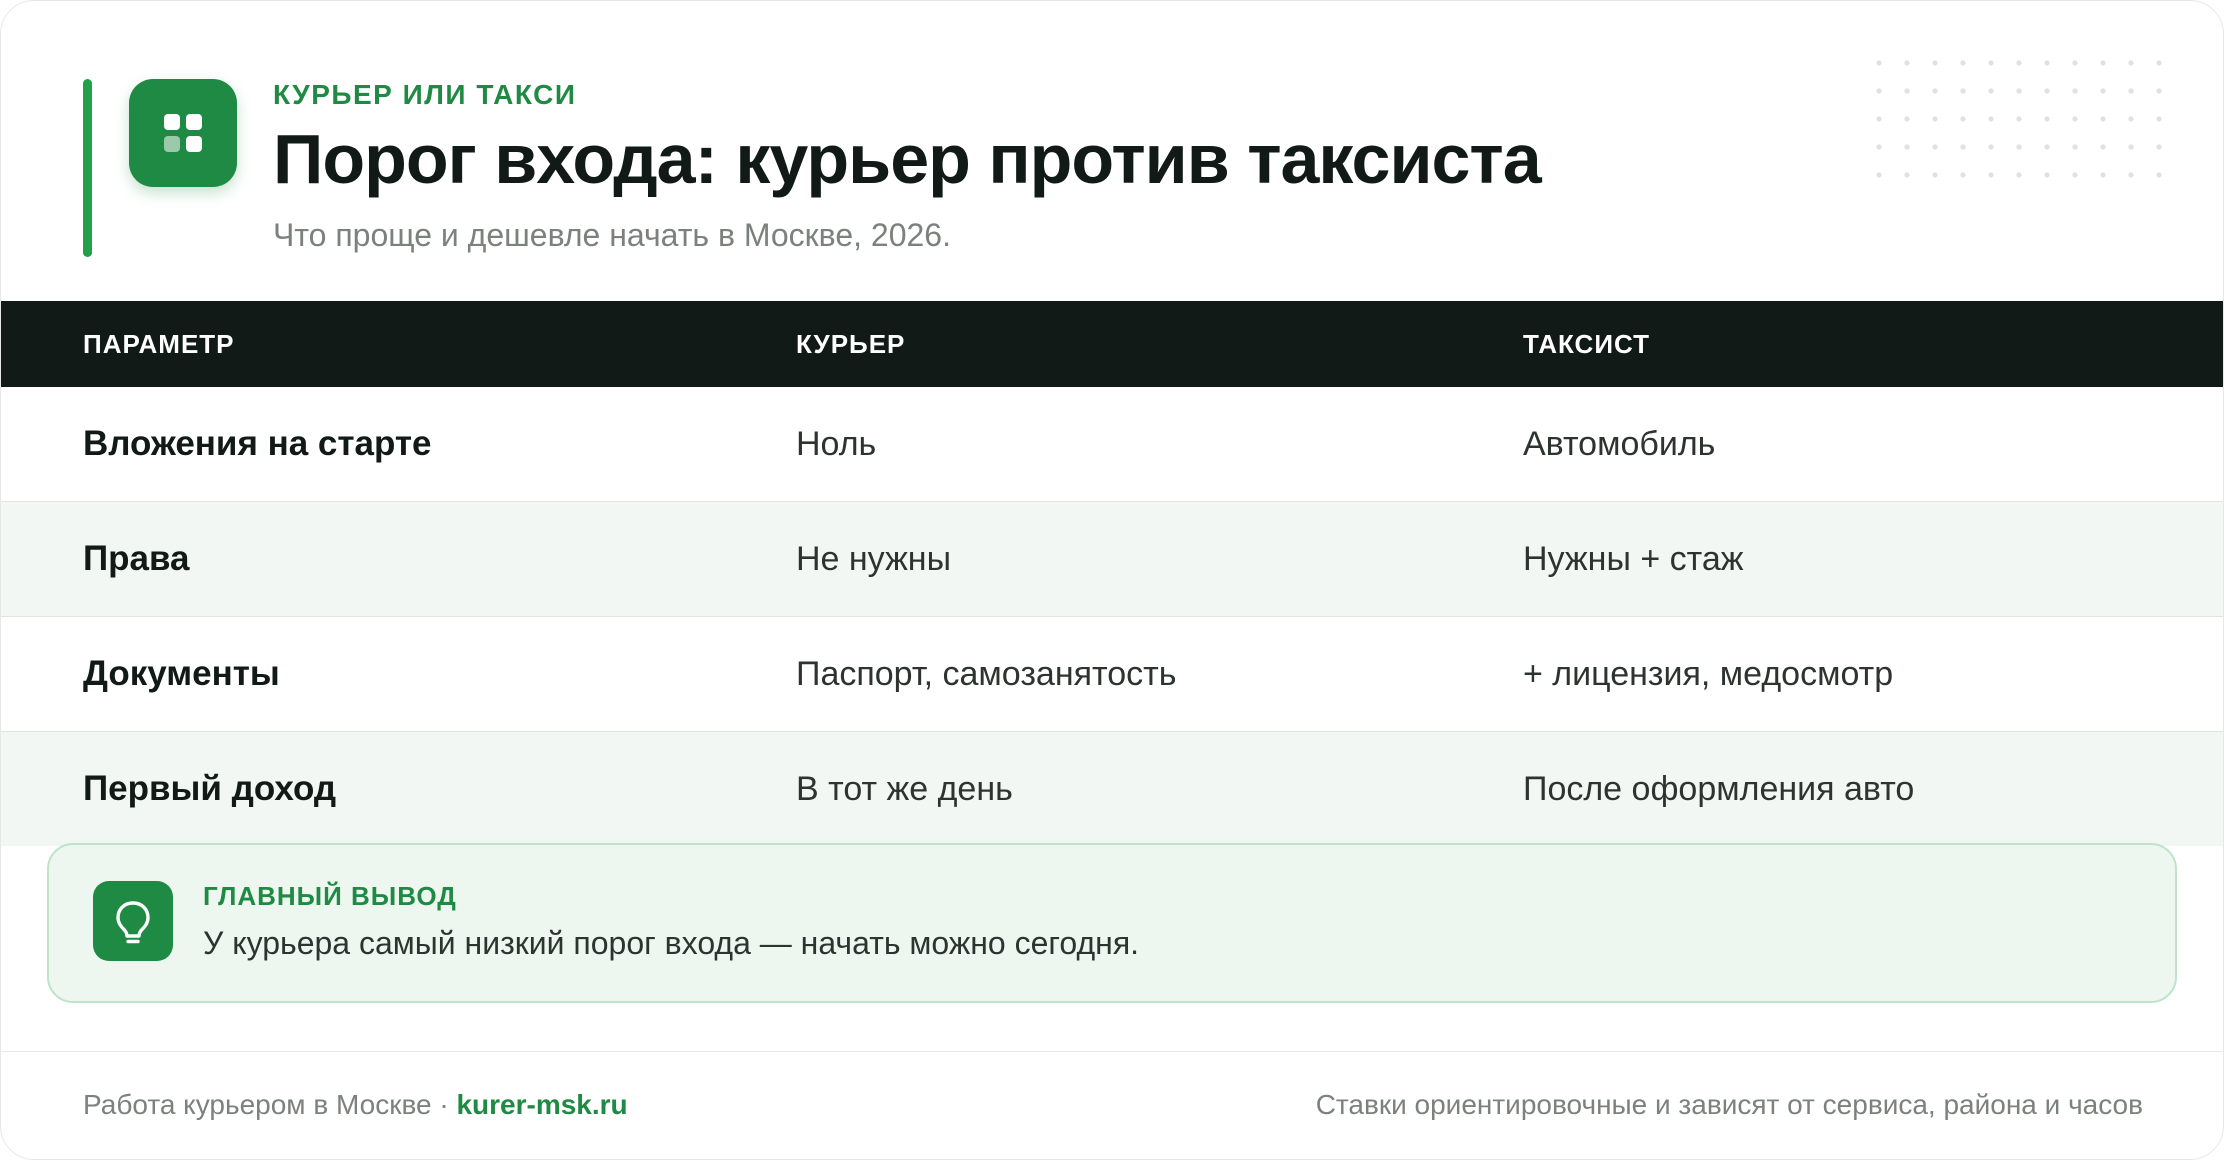  I want to click on lightbulb-icon, so click(133, 921).